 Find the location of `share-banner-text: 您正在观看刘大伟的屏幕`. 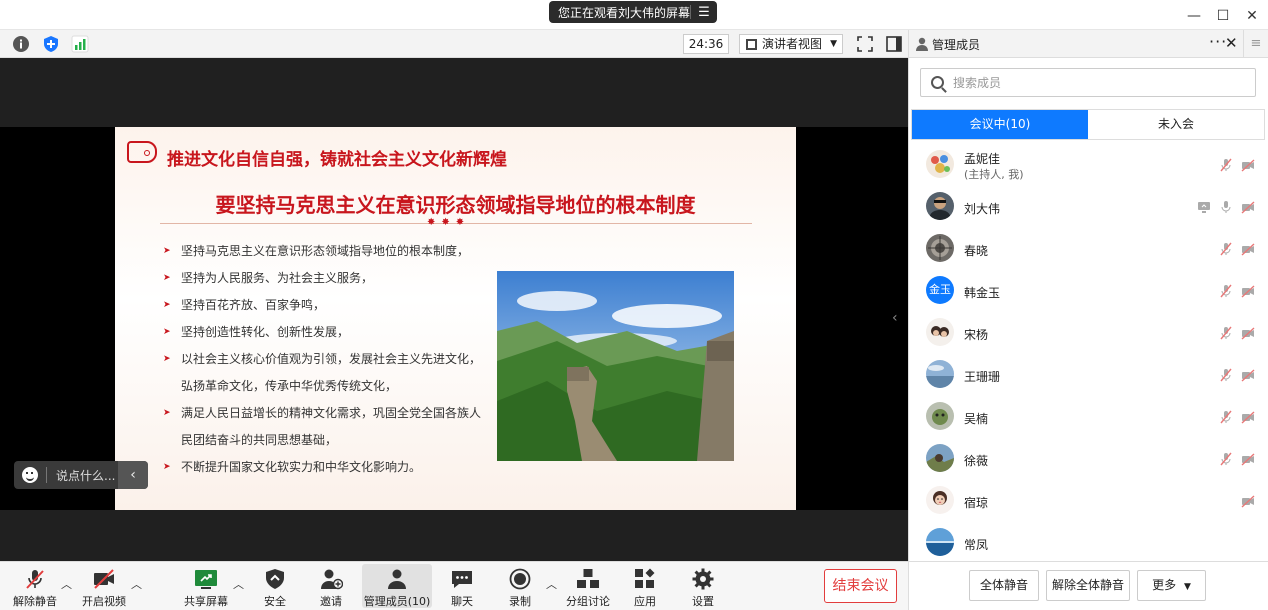

share-banner-text: 您正在观看刘大伟的屏幕 is located at coordinates (624, 12).